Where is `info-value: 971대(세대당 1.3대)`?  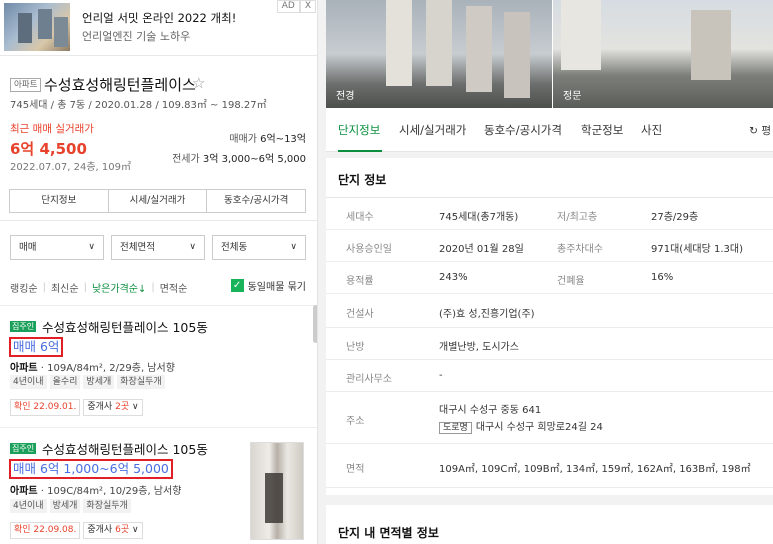
info-value: 971대(세대당 1.3대) is located at coordinates (697, 249).